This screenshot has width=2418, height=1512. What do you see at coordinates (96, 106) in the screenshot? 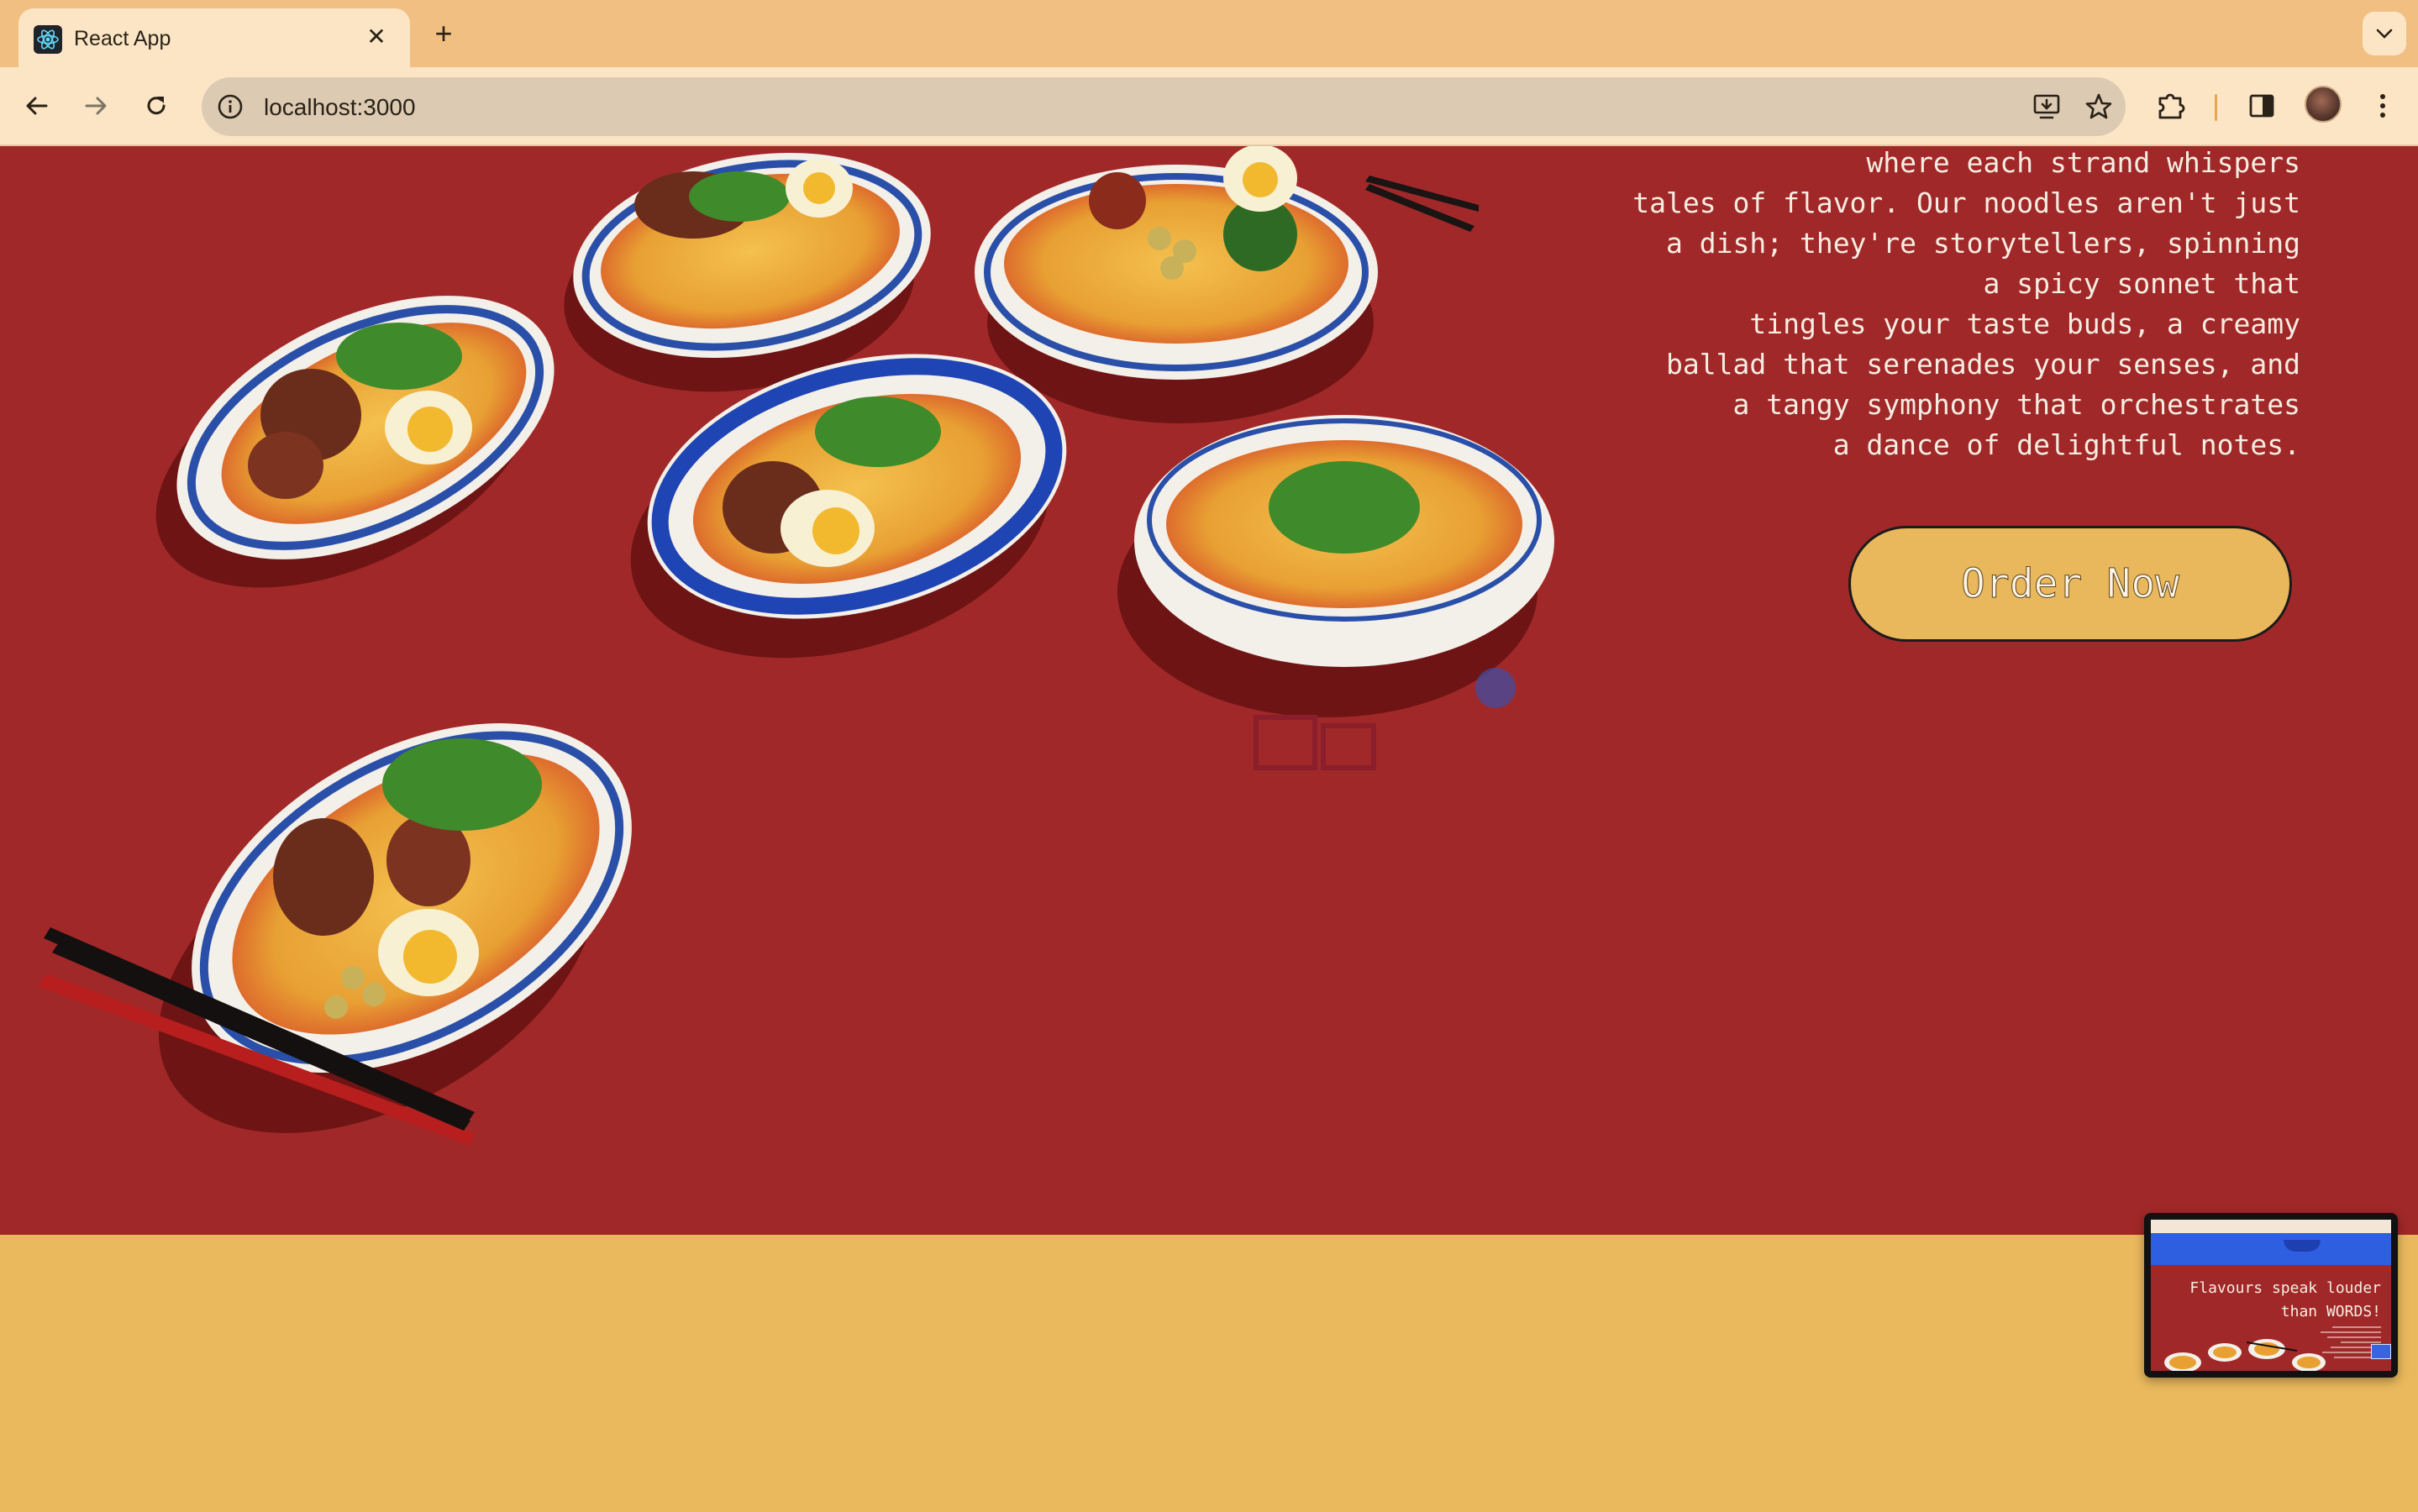
I see `forward-arrow-icon` at bounding box center [96, 106].